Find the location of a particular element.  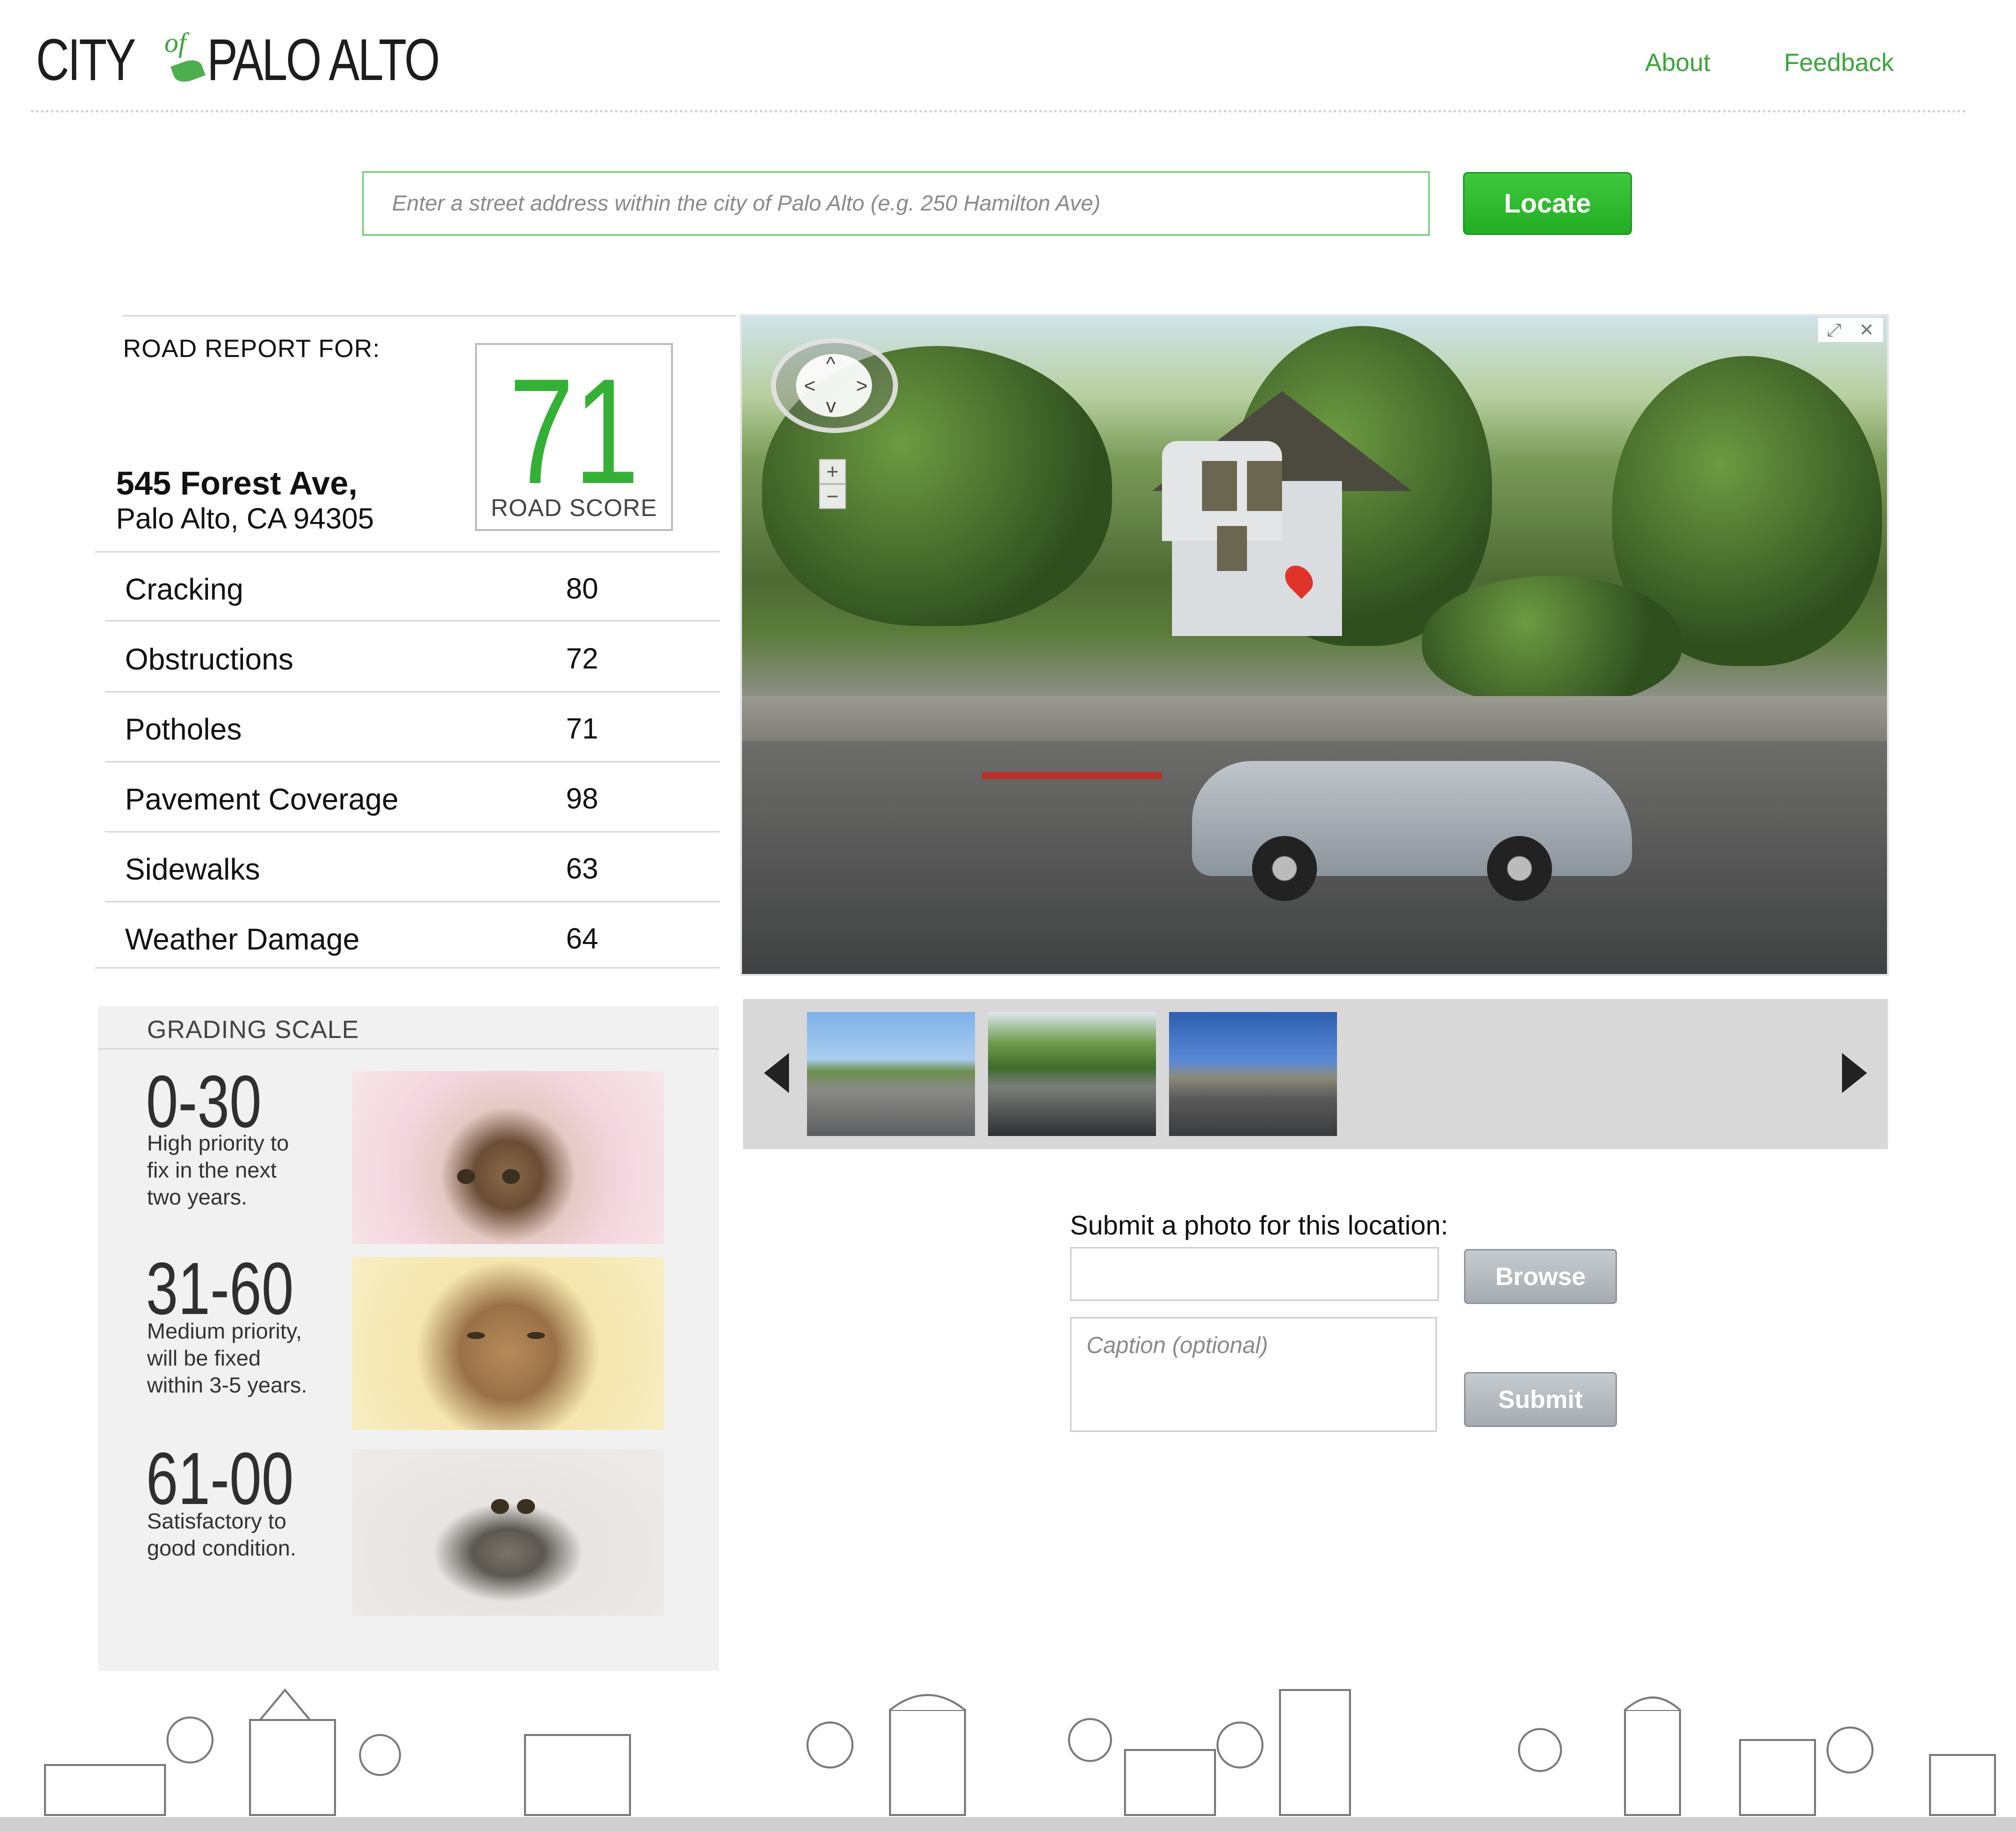

metric-name-obstructions: Obstructions is located at coordinates (209, 659).